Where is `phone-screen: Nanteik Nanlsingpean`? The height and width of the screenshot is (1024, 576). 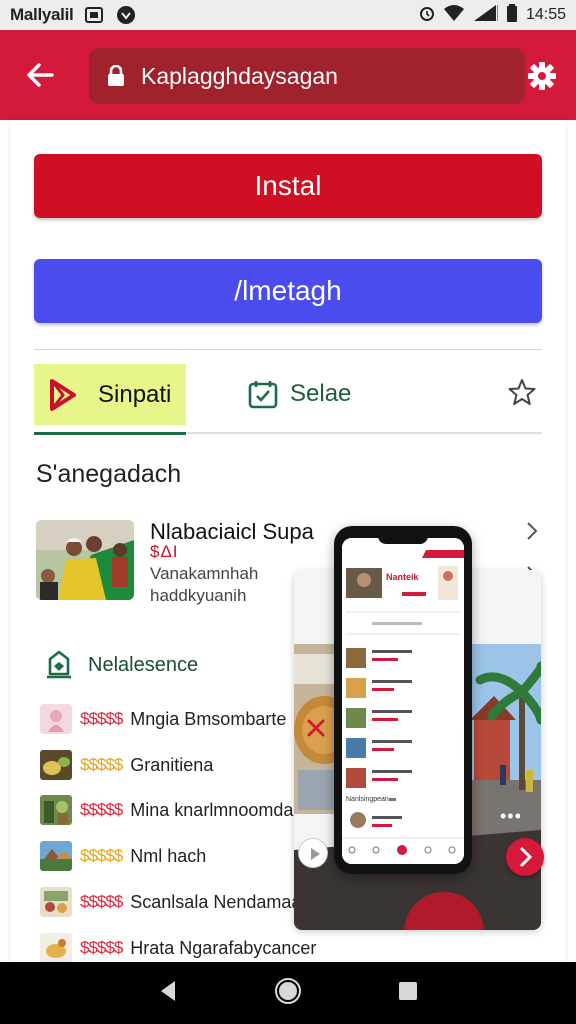 phone-screen: Nanteik Nanlsingpean is located at coordinates (403, 701).